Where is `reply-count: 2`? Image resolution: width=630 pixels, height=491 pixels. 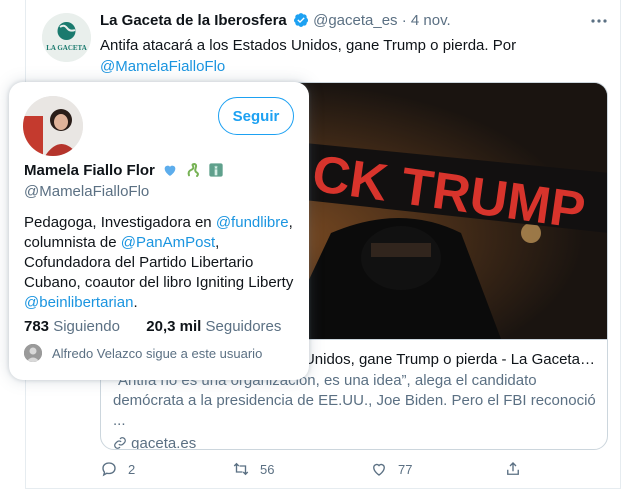 reply-count: 2 is located at coordinates (132, 469).